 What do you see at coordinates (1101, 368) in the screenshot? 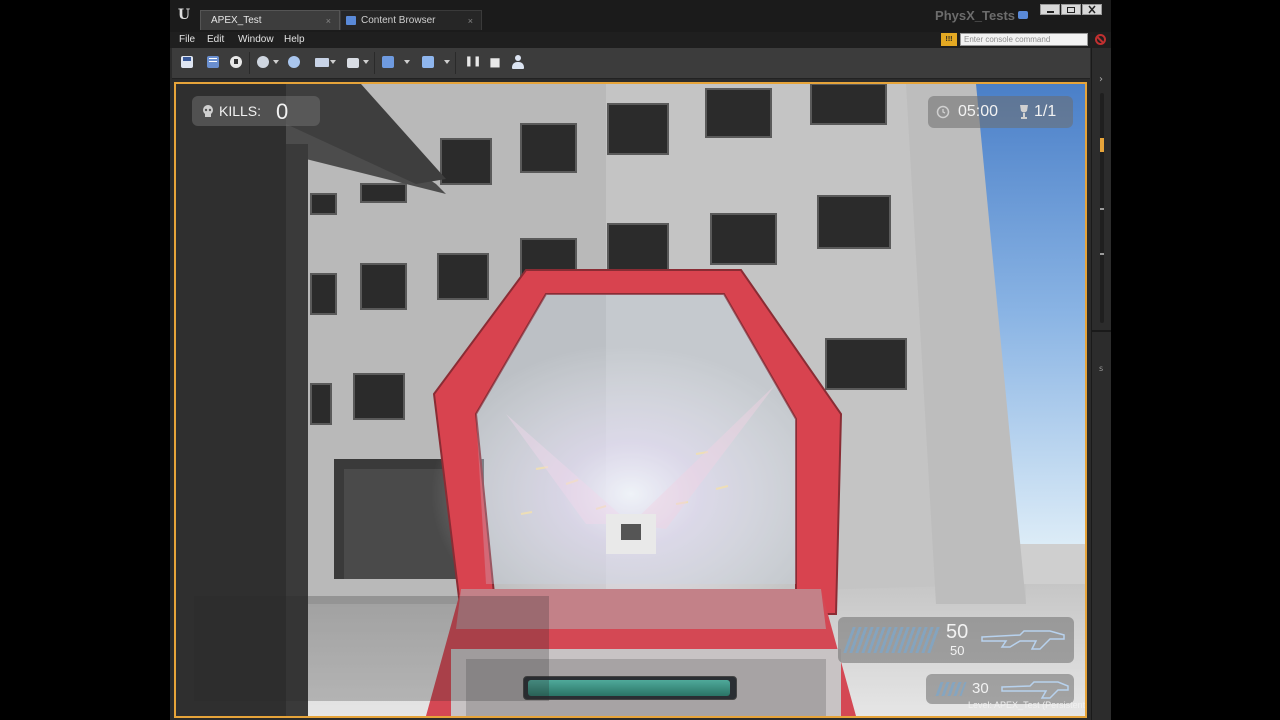
I see `panel-marker-icon: s` at bounding box center [1101, 368].